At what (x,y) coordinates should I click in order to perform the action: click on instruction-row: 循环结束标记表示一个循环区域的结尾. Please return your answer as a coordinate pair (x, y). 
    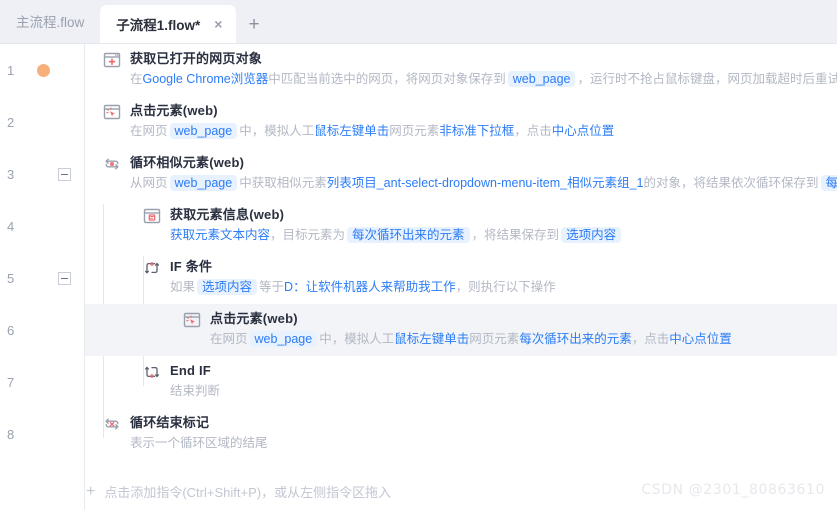
    Looking at the image, I should click on (461, 434).